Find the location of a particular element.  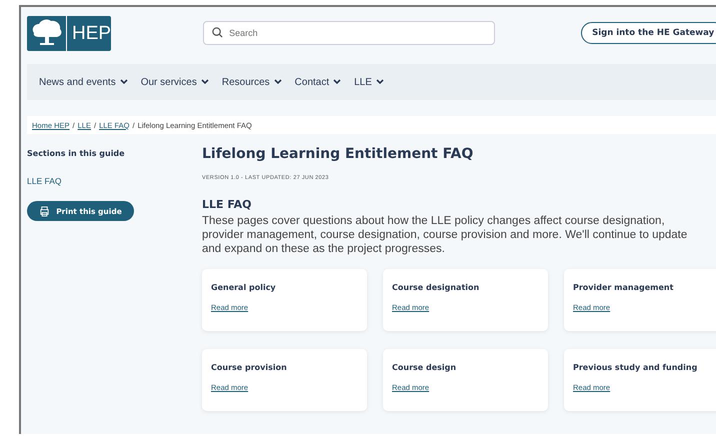

card-title: Course provision is located at coordinates (249, 367).